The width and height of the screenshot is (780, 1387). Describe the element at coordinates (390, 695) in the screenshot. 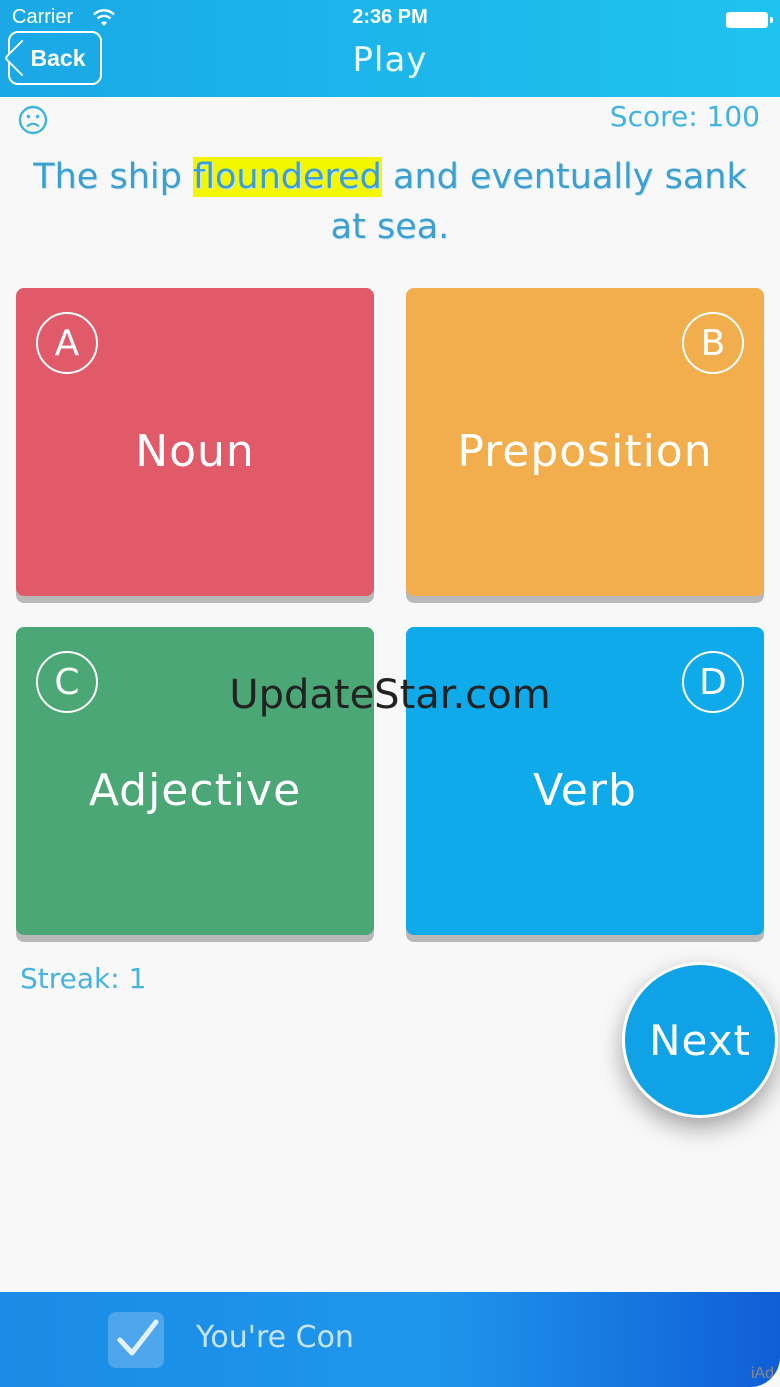

I see `watermark: UpdateStar.com` at that location.